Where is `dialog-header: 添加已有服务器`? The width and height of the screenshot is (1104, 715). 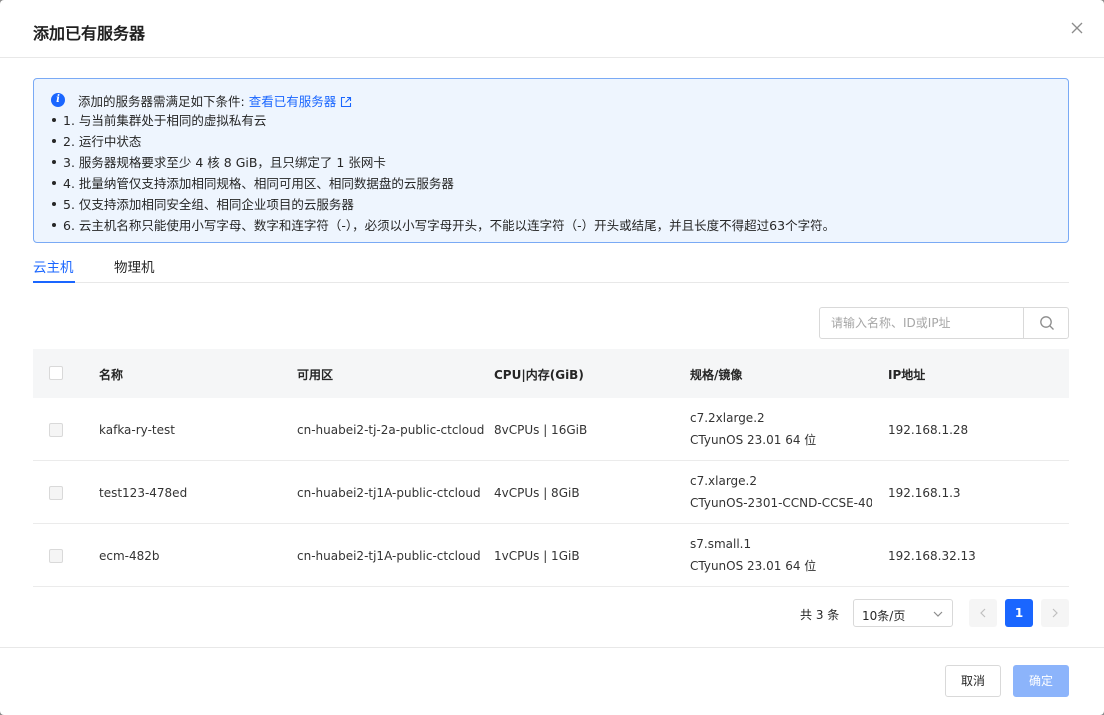 dialog-header: 添加已有服务器 is located at coordinates (552, 29).